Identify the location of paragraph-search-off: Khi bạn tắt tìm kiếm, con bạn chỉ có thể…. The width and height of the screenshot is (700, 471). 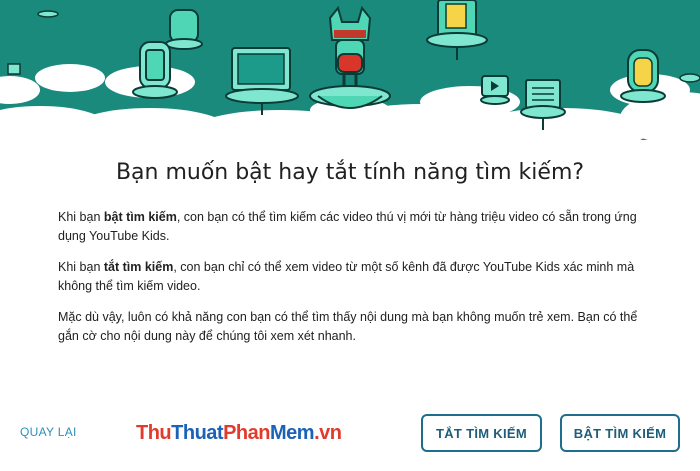
(353, 277).